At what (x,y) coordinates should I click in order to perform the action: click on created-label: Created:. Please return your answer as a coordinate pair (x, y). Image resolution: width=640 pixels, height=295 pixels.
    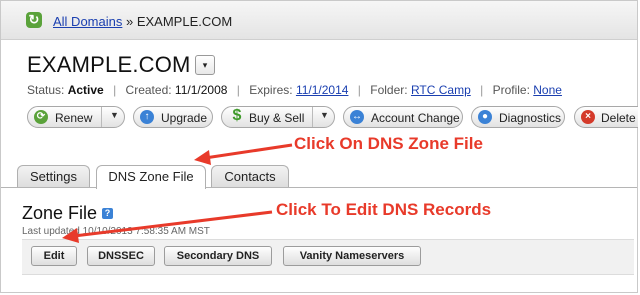
    Looking at the image, I should click on (148, 90).